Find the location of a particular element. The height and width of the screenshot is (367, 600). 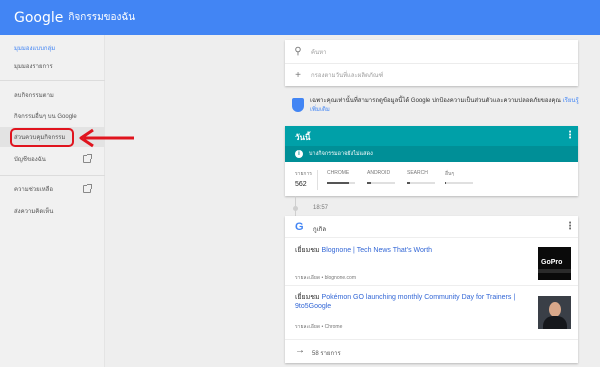

arrow-right-icon: → is located at coordinates (300, 350).